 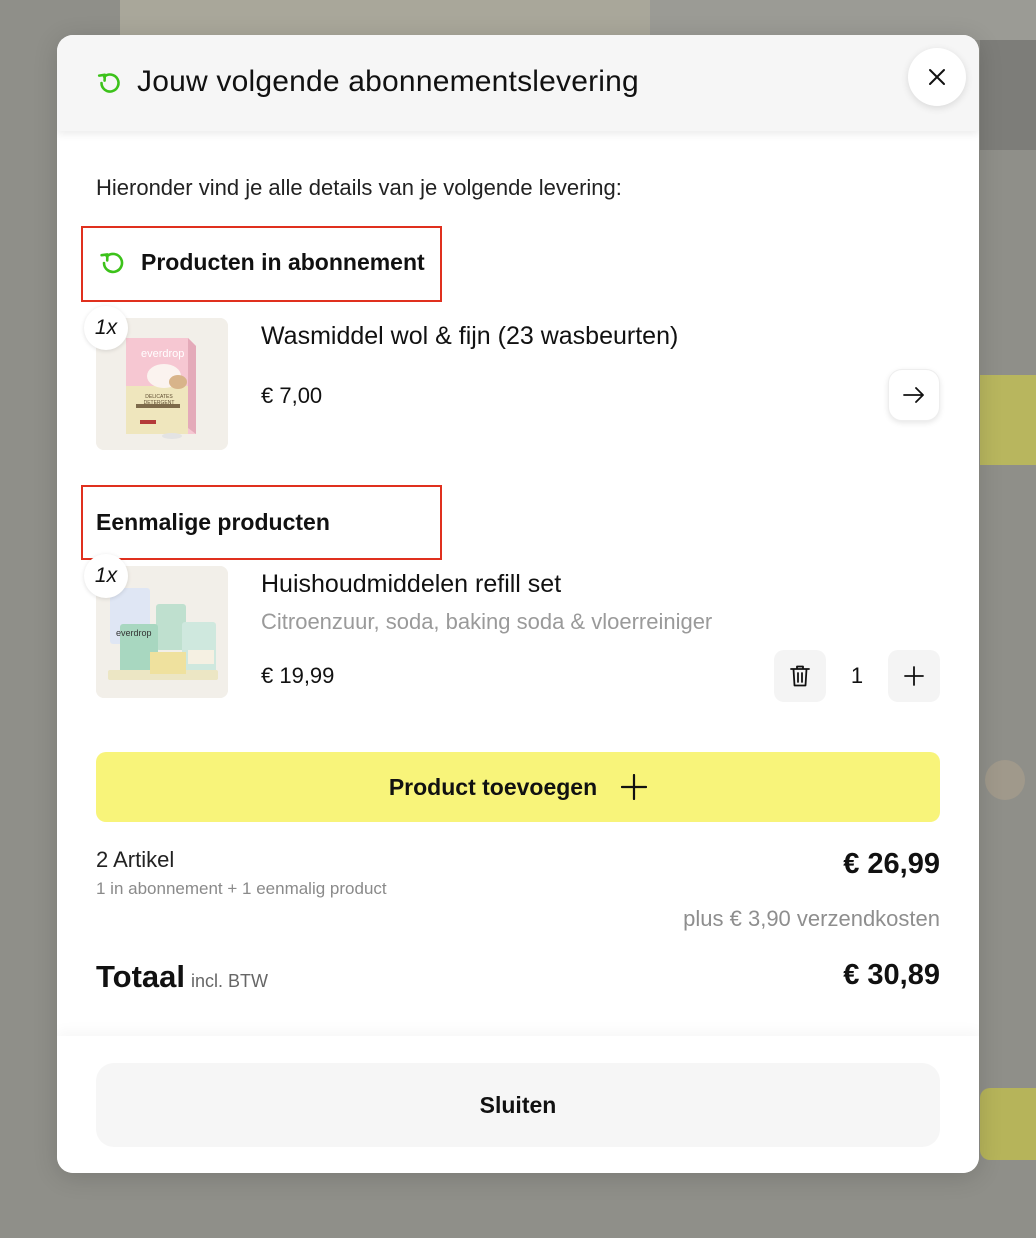 I want to click on modal-footer: Sluiten, so click(x=518, y=1104).